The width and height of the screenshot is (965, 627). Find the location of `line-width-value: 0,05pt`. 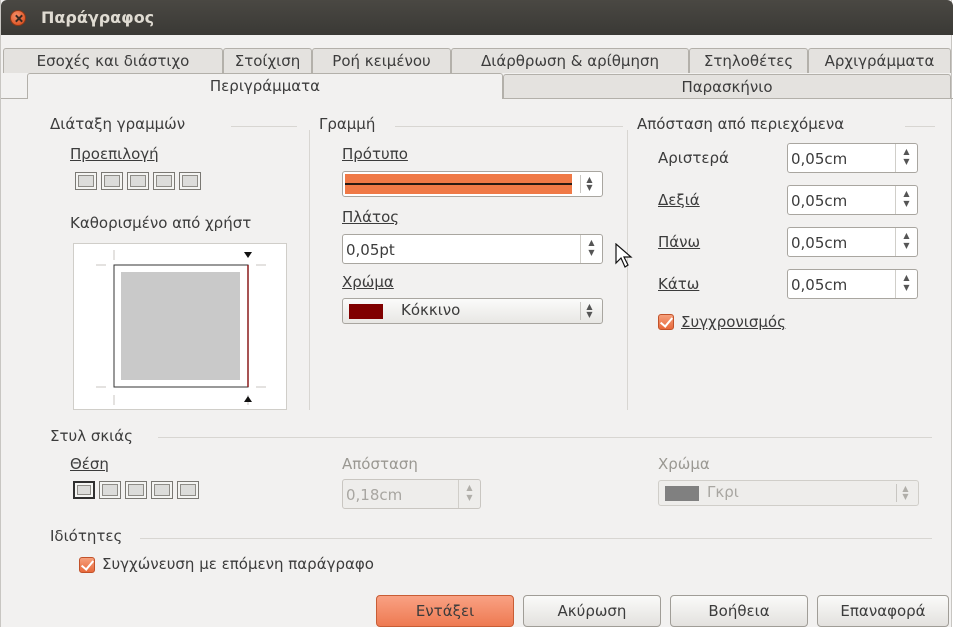

line-width-value: 0,05pt is located at coordinates (370, 250).